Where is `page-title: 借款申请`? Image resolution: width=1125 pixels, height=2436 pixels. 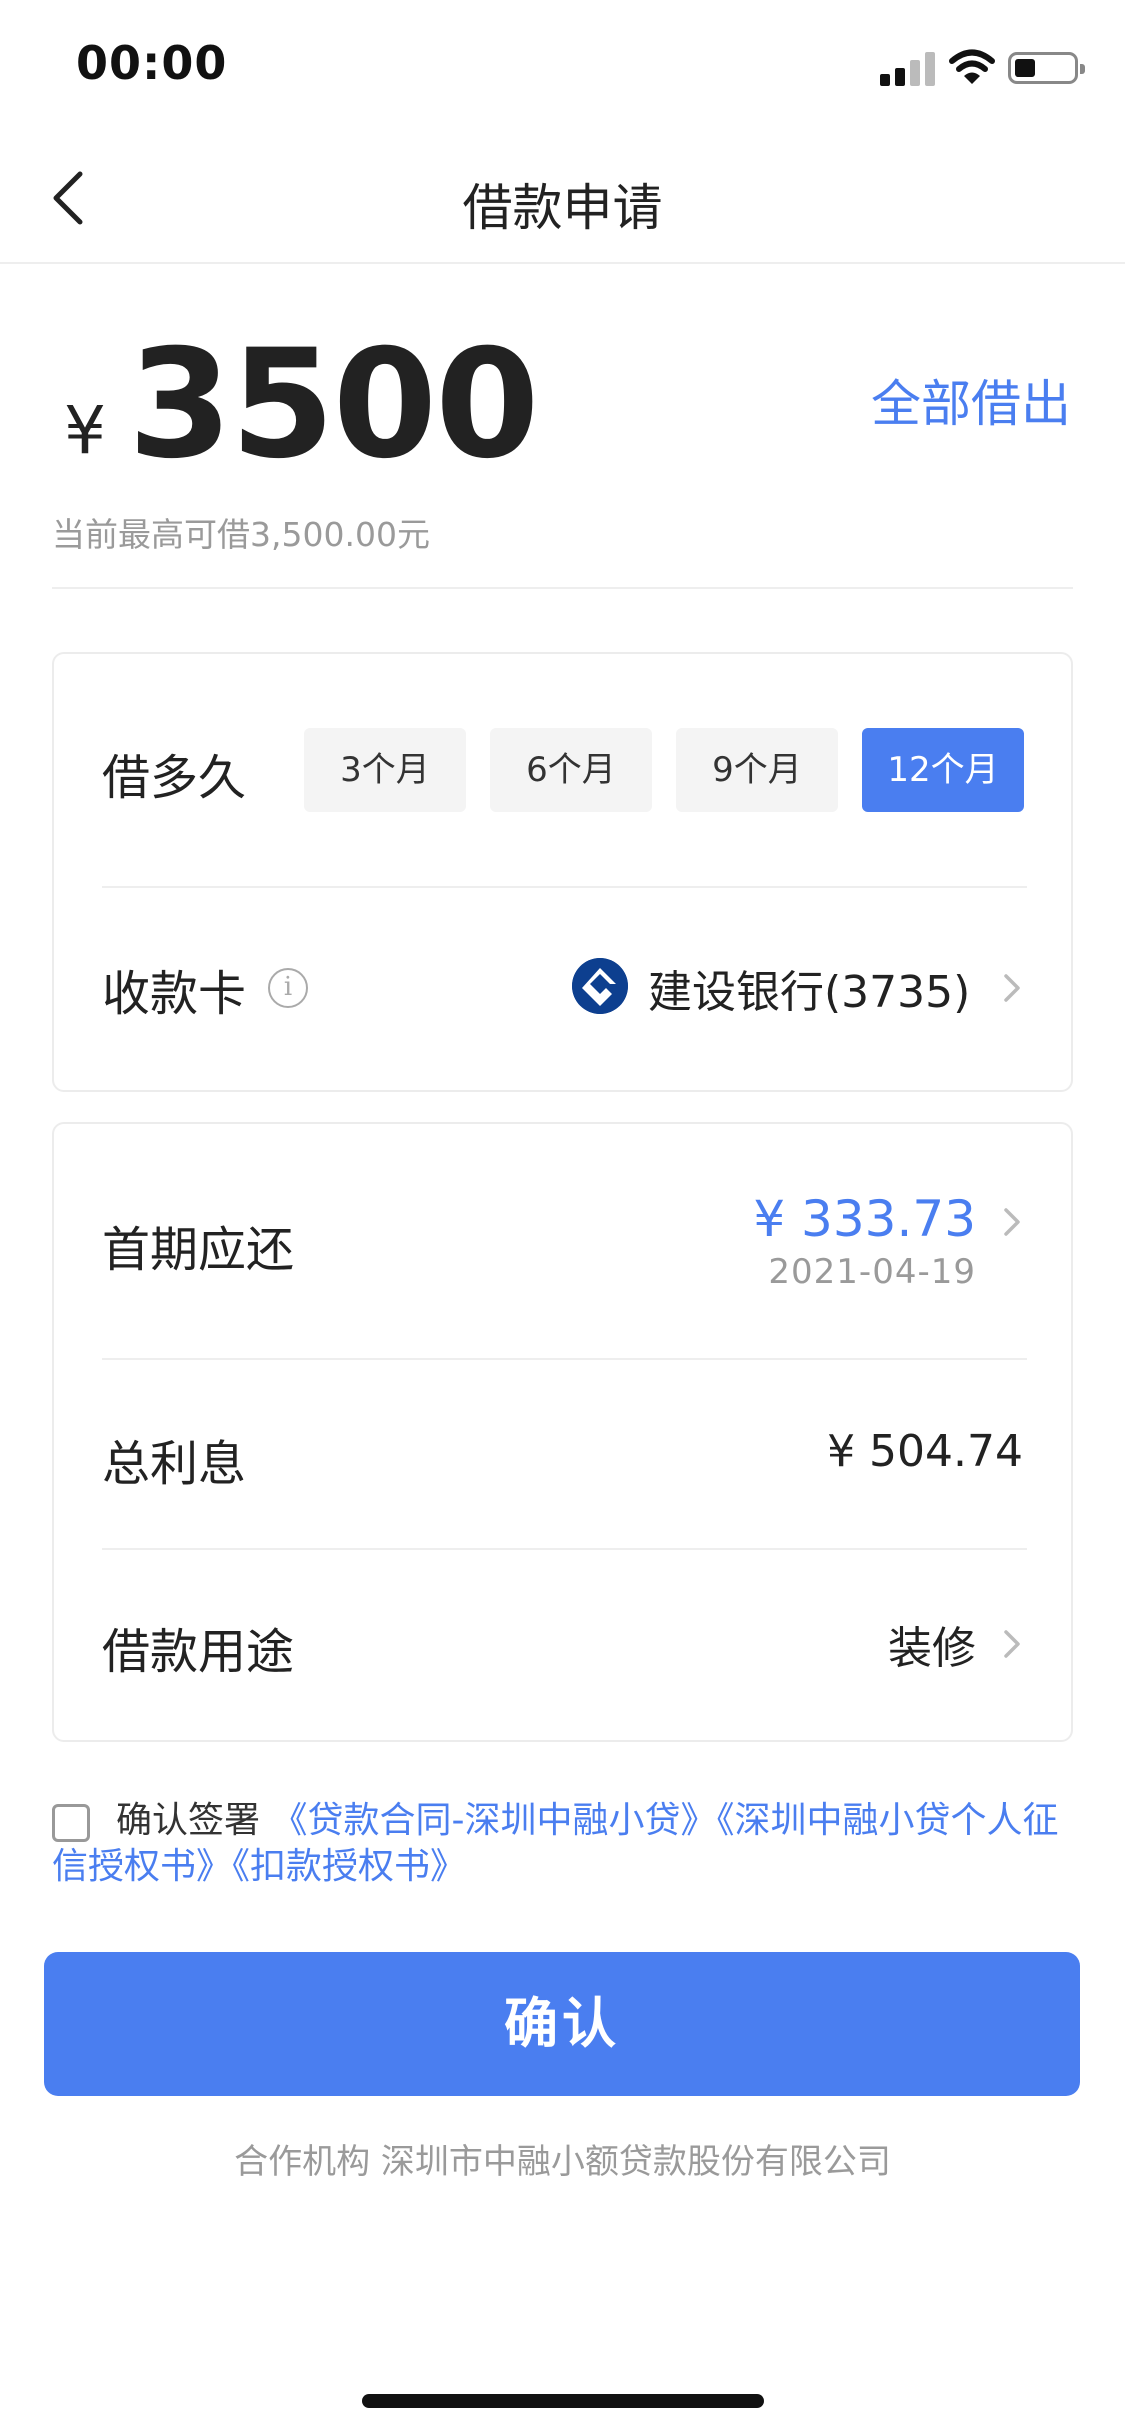 page-title: 借款申请 is located at coordinates (562, 208).